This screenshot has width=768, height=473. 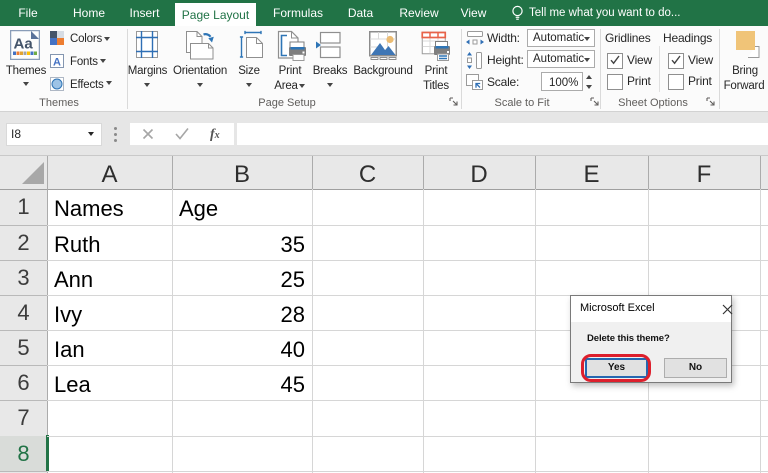 What do you see at coordinates (57, 63) in the screenshot?
I see `svg-text: A` at bounding box center [57, 63].